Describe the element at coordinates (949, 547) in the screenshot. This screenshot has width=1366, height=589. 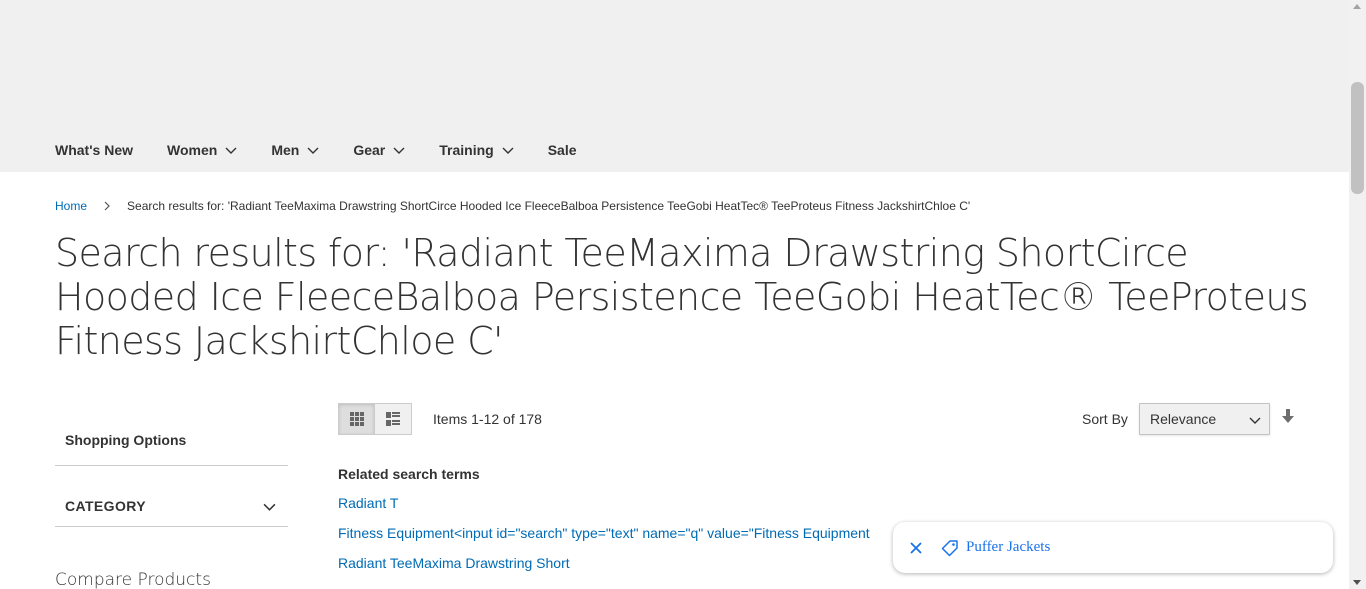
I see `tag-icon` at that location.